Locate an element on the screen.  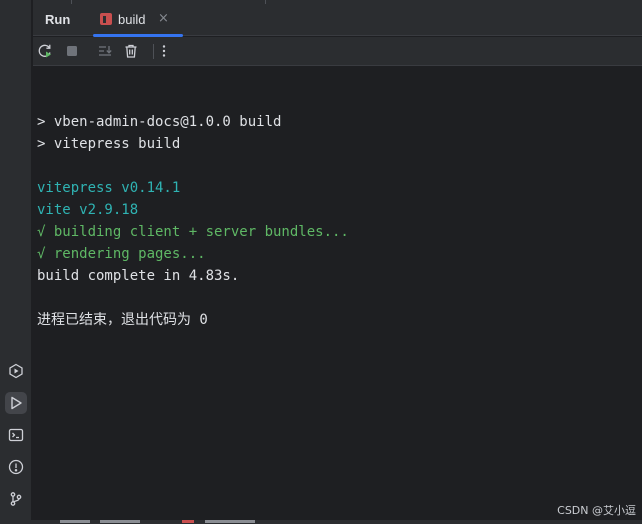
services-icon is located at coordinates (16, 371).